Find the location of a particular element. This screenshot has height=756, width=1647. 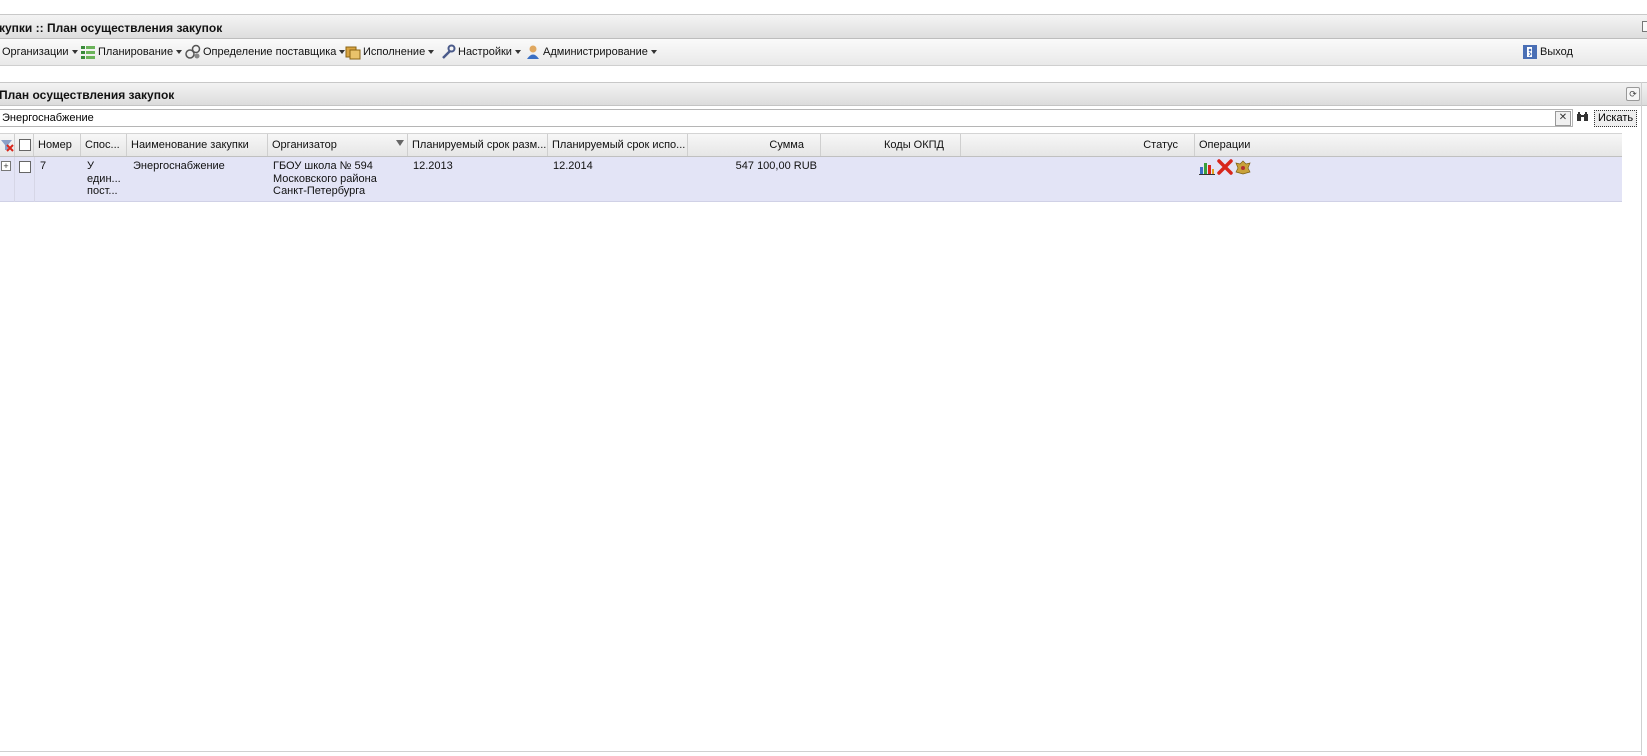

clear-filter-header is located at coordinates (7, 145).